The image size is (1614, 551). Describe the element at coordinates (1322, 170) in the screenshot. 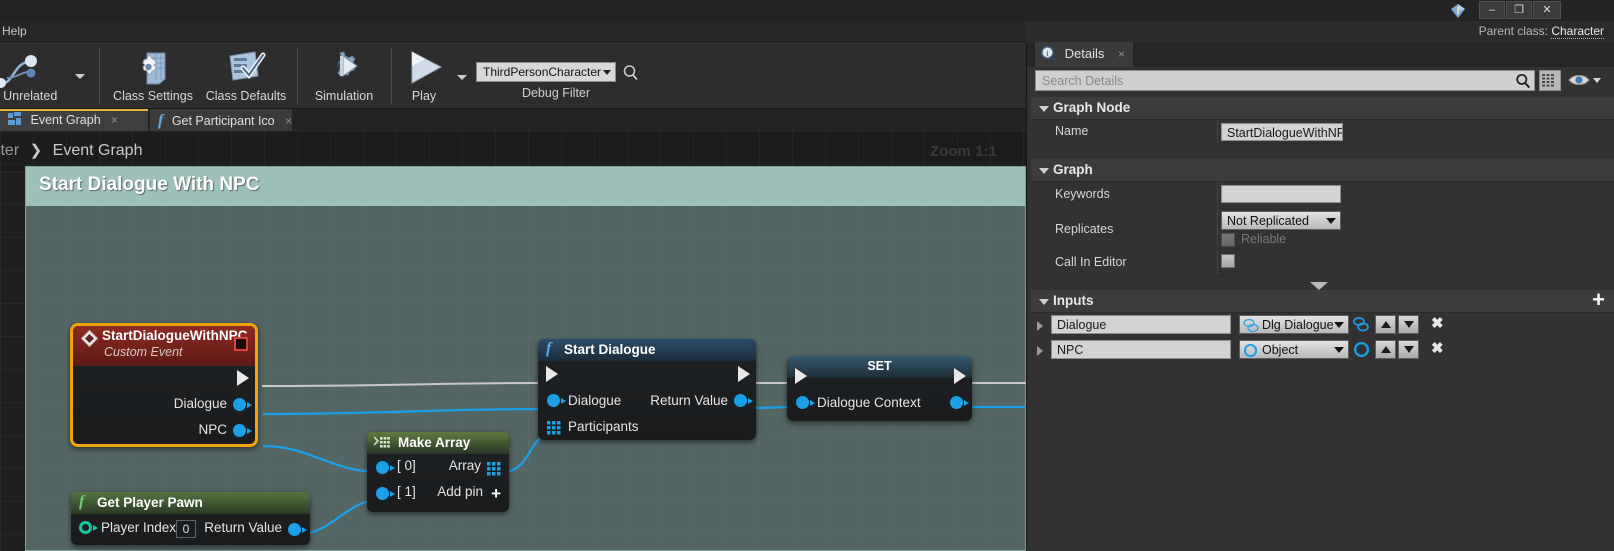

I see `section-header-graph: Graph` at that location.